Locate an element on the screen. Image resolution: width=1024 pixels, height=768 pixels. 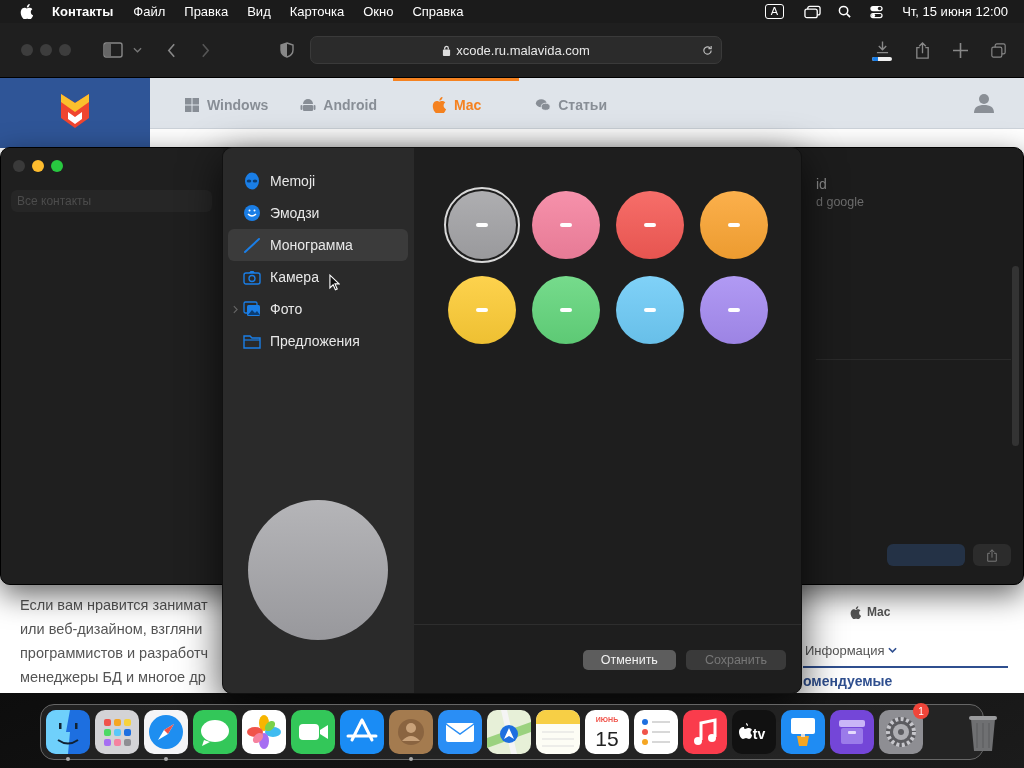
site-logo-icon is located at coordinates (75, 111).